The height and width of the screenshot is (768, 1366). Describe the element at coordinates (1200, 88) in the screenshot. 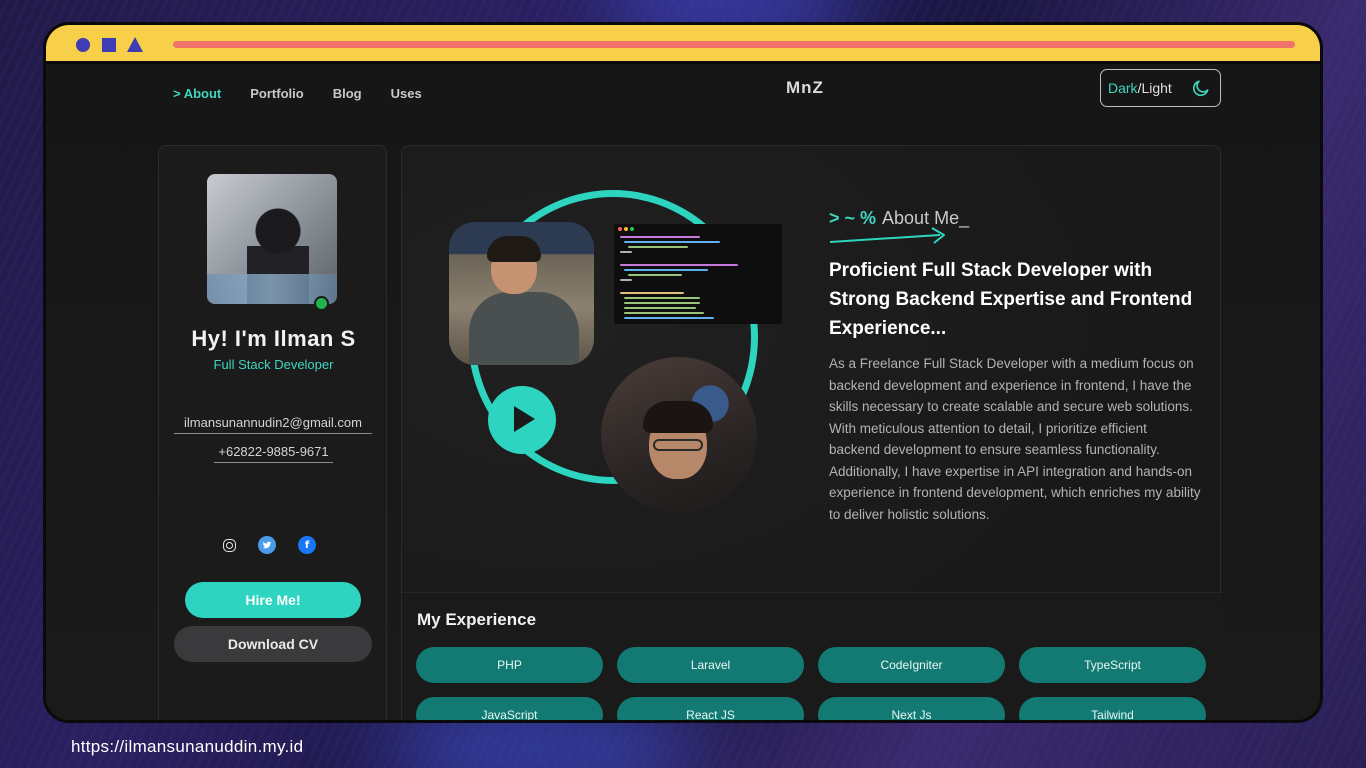

I see `moon-icon` at that location.